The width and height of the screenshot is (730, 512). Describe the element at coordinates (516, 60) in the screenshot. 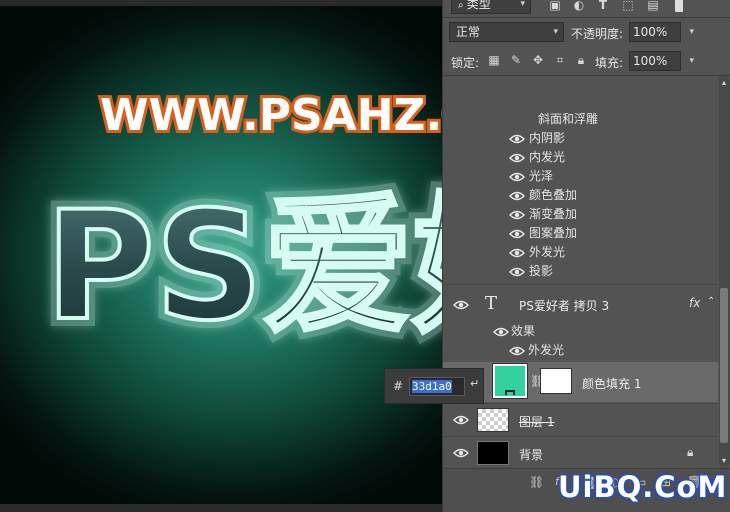

I see `lock-paint-icon: ✎` at that location.